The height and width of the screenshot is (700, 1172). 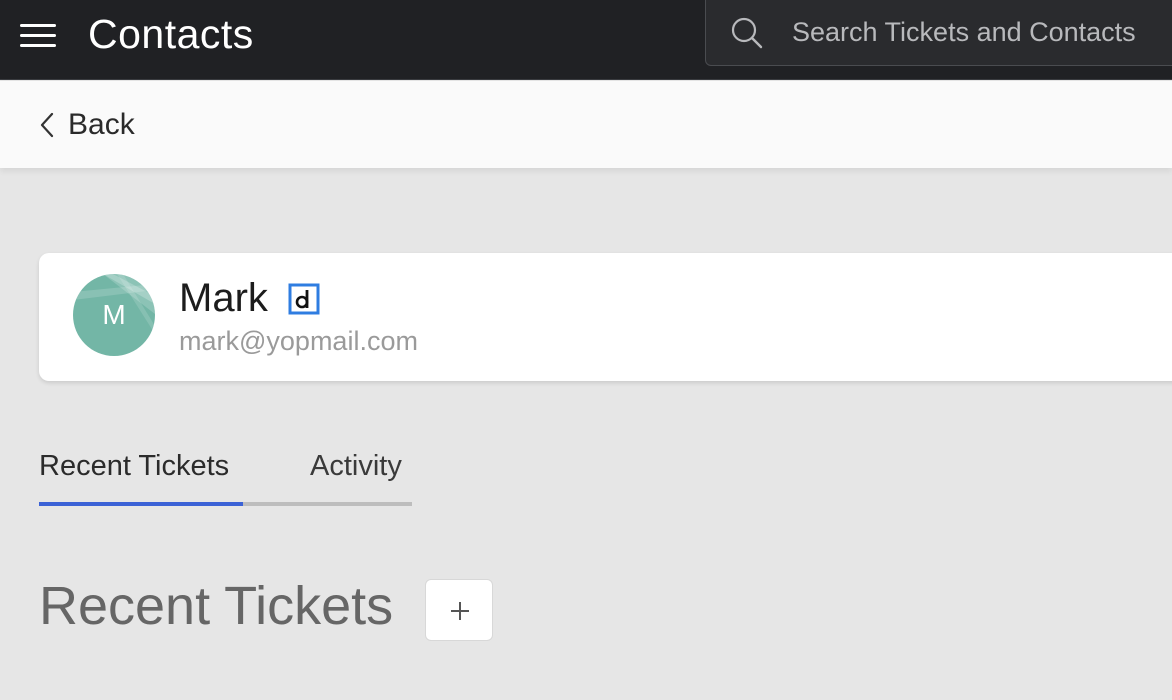 I want to click on back-button: Back, so click(x=86, y=125).